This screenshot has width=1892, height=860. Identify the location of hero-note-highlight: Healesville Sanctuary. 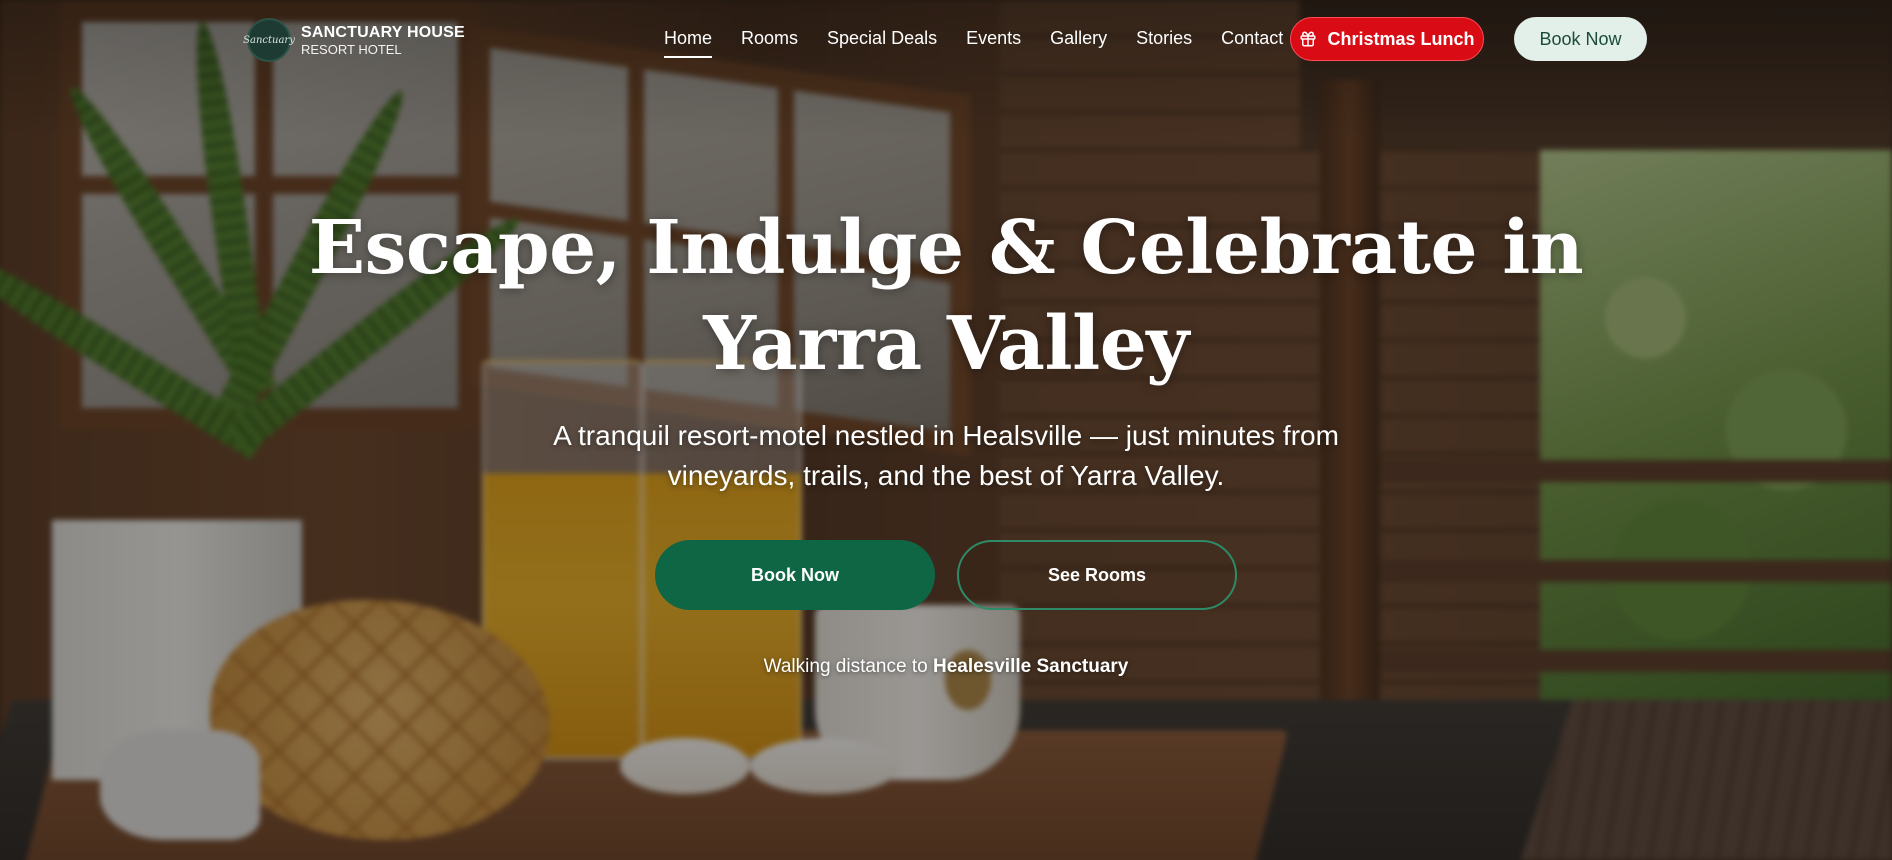
(1030, 666).